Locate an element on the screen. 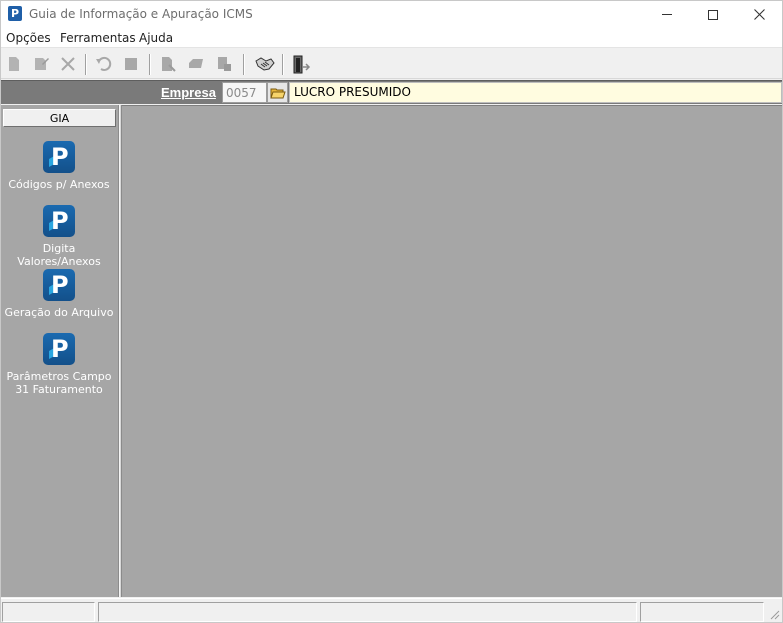  print-icon is located at coordinates (196, 63).